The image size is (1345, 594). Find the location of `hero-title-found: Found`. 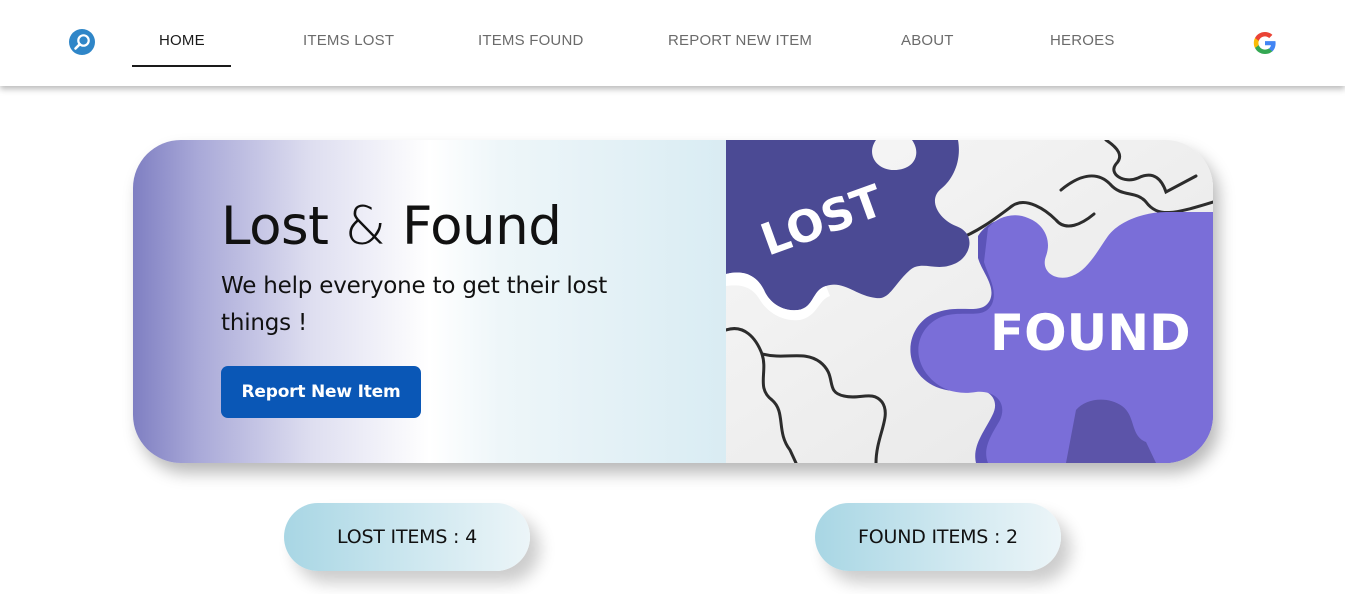

hero-title-found: Found is located at coordinates (481, 226).